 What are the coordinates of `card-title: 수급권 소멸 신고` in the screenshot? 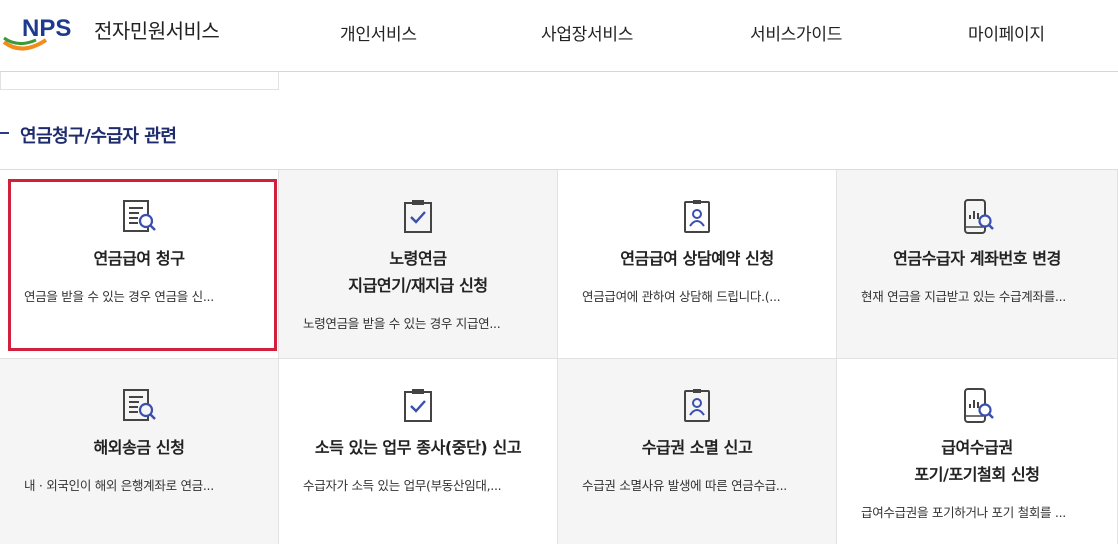 It's located at (697, 447).